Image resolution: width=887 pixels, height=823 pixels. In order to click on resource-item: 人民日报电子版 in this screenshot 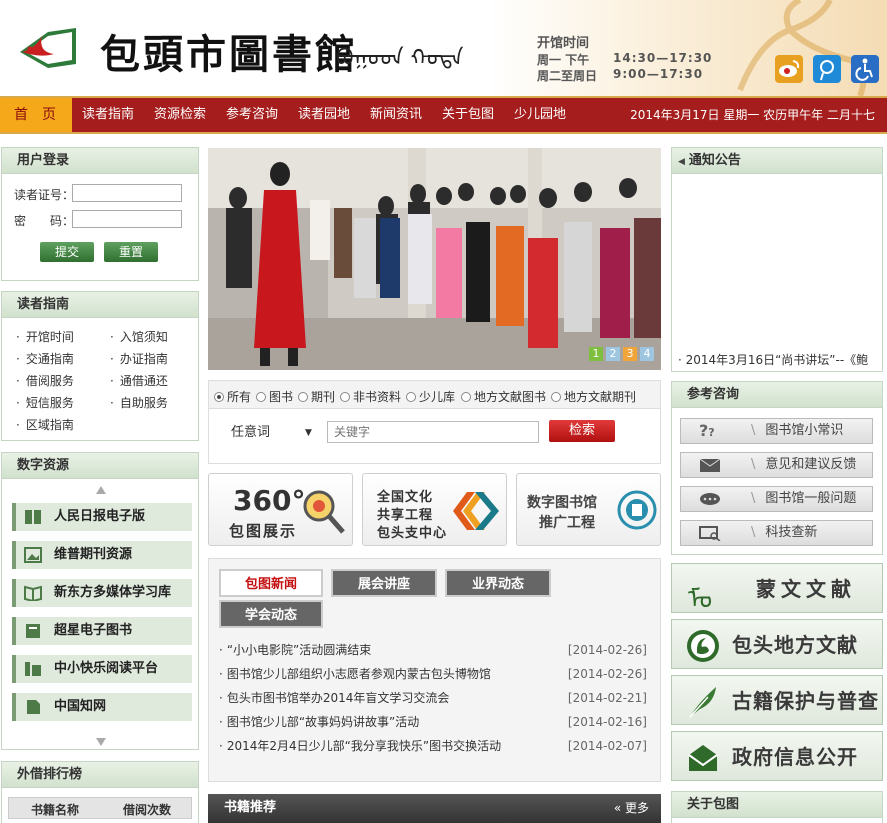, I will do `click(102, 517)`.